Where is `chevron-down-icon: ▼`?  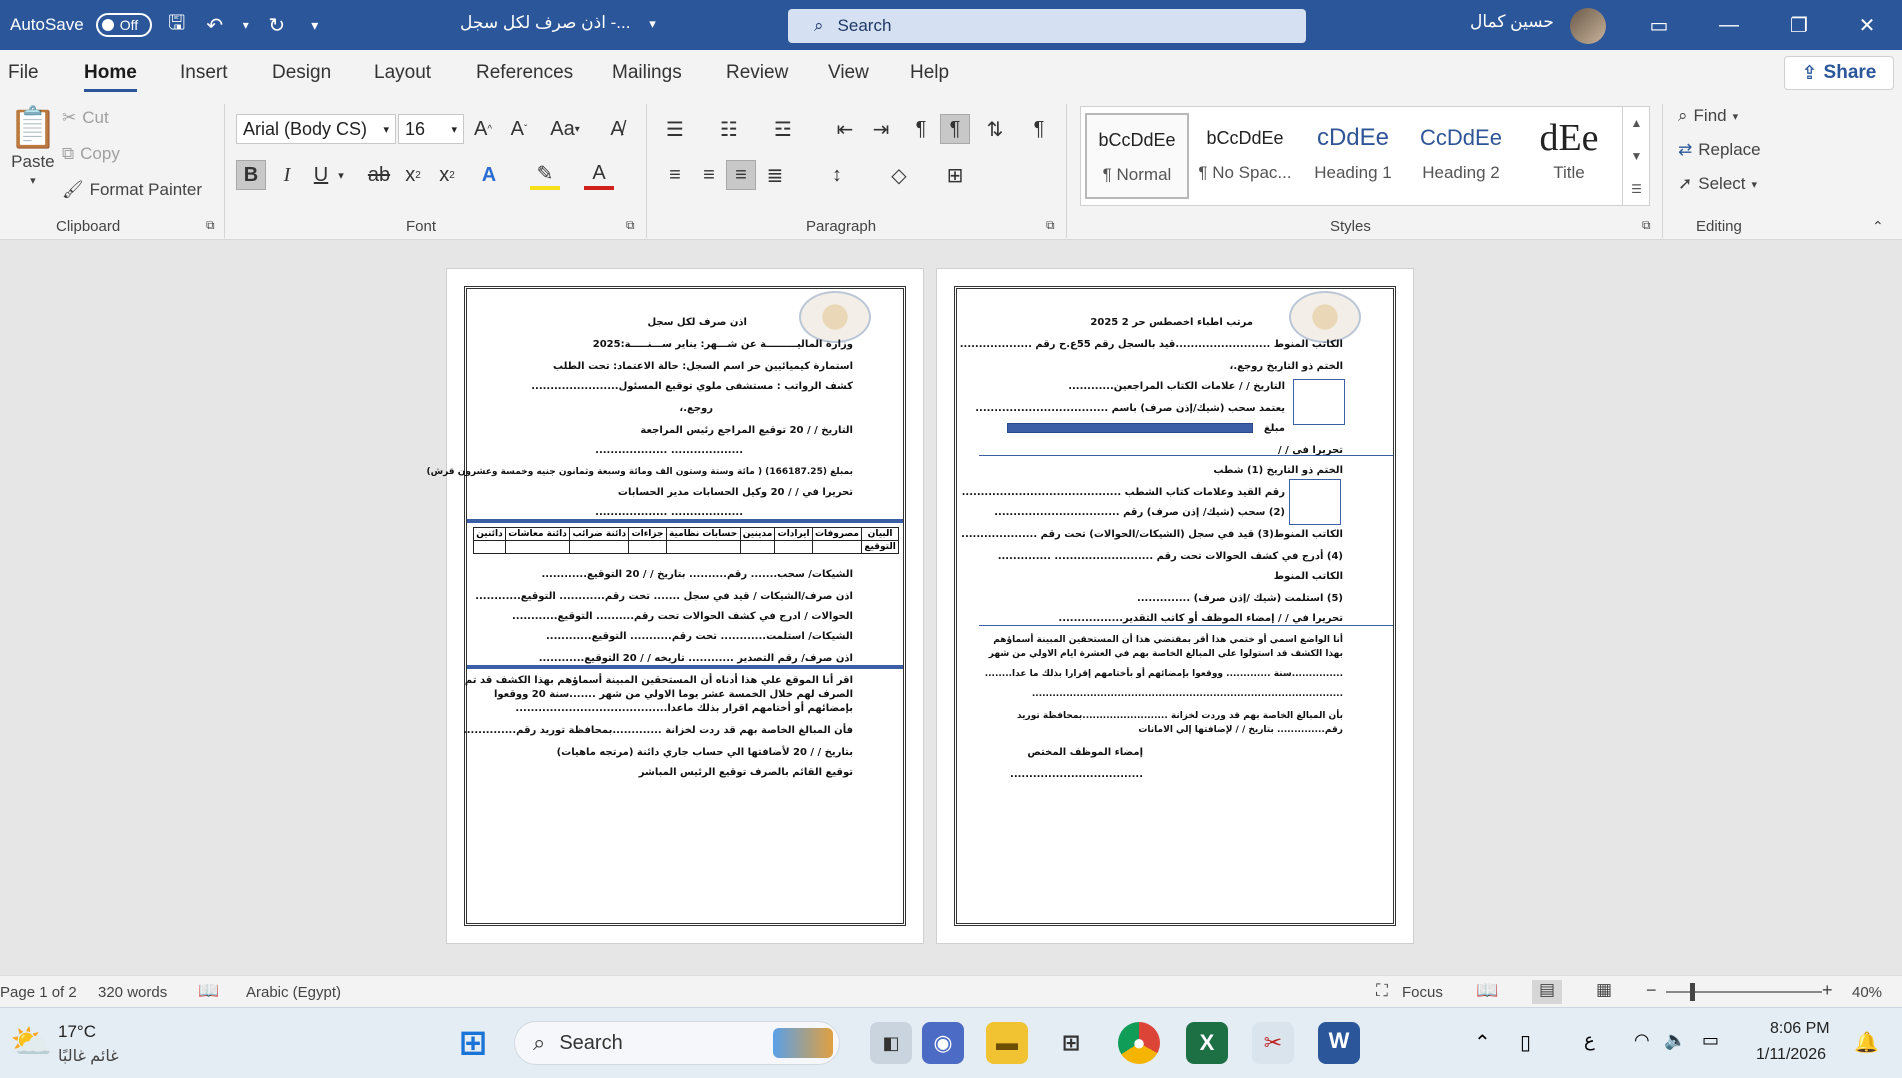 chevron-down-icon: ▼ is located at coordinates (1637, 156).